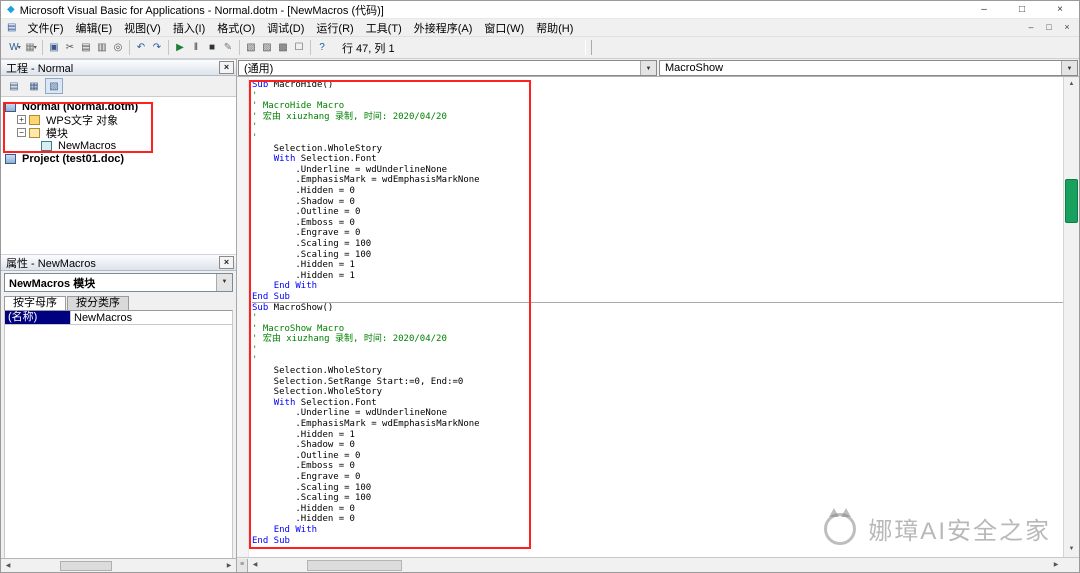 The image size is (1080, 573). What do you see at coordinates (658, 564) in the screenshot?
I see `code-horizontal-scrollbar: ≡ ◀ ▶` at bounding box center [658, 564].